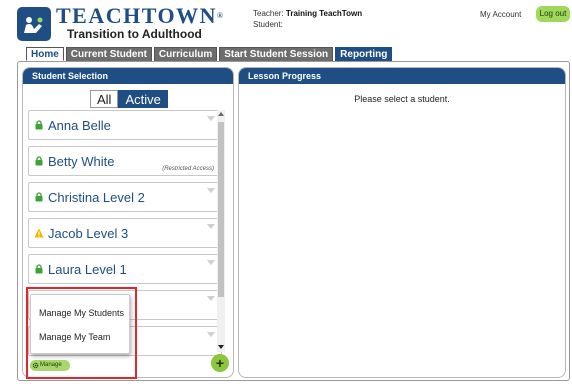  What do you see at coordinates (104, 99) in the screenshot?
I see `filter-all-button: All` at bounding box center [104, 99].